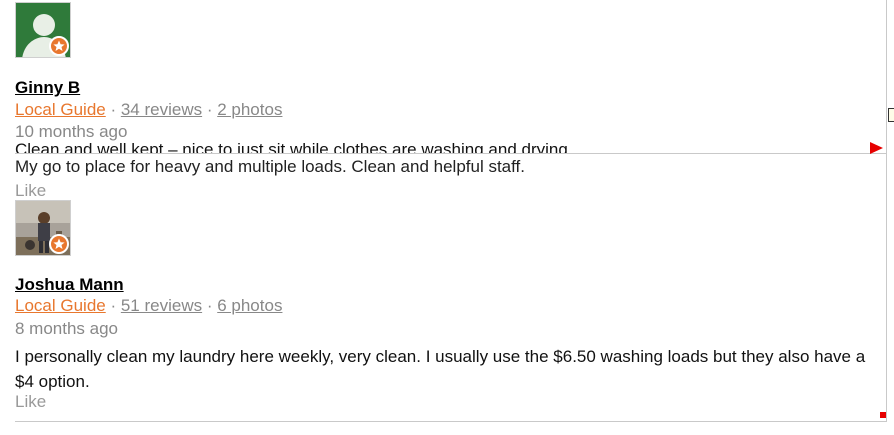 The width and height of the screenshot is (894, 435). What do you see at coordinates (249, 305) in the screenshot?
I see `photo-count-link: 6 photos` at bounding box center [249, 305].